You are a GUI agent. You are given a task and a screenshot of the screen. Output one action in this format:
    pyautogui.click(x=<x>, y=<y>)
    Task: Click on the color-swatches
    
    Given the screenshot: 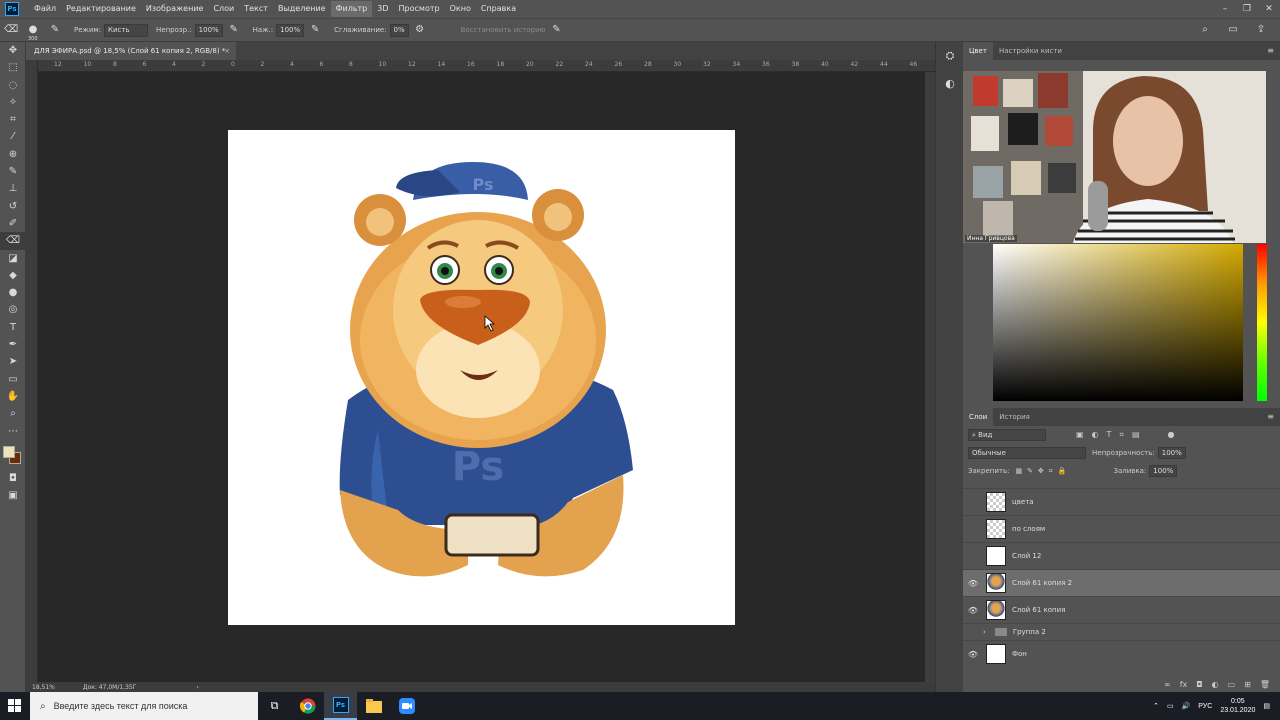 What is the action you would take?
    pyautogui.click(x=13, y=455)
    